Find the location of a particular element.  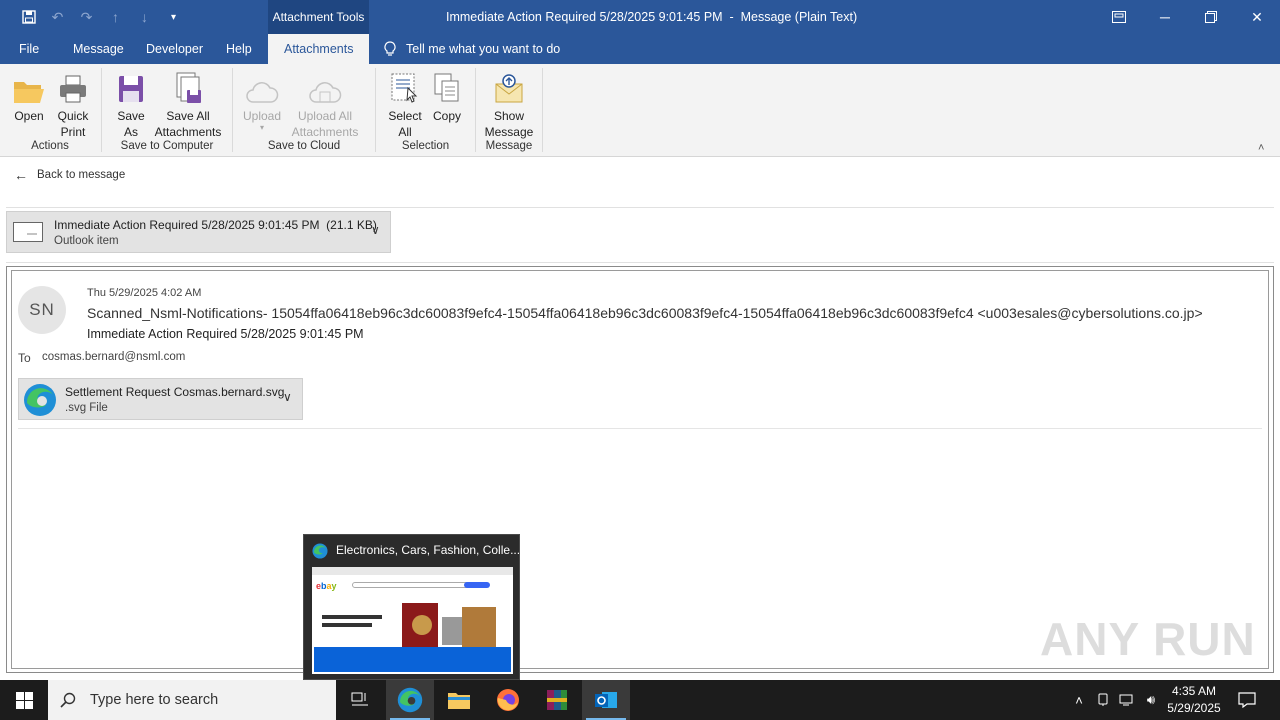

svg-attachment-name: Settlement Request Cosmas.bernard.svg is located at coordinates (175, 392).